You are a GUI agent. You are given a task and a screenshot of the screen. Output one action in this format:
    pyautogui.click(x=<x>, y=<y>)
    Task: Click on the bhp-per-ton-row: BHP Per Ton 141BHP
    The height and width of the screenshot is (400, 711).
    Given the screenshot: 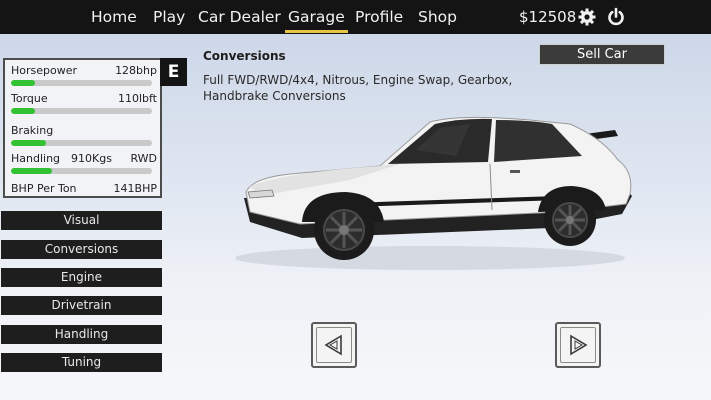 What is the action you would take?
    pyautogui.click(x=84, y=188)
    